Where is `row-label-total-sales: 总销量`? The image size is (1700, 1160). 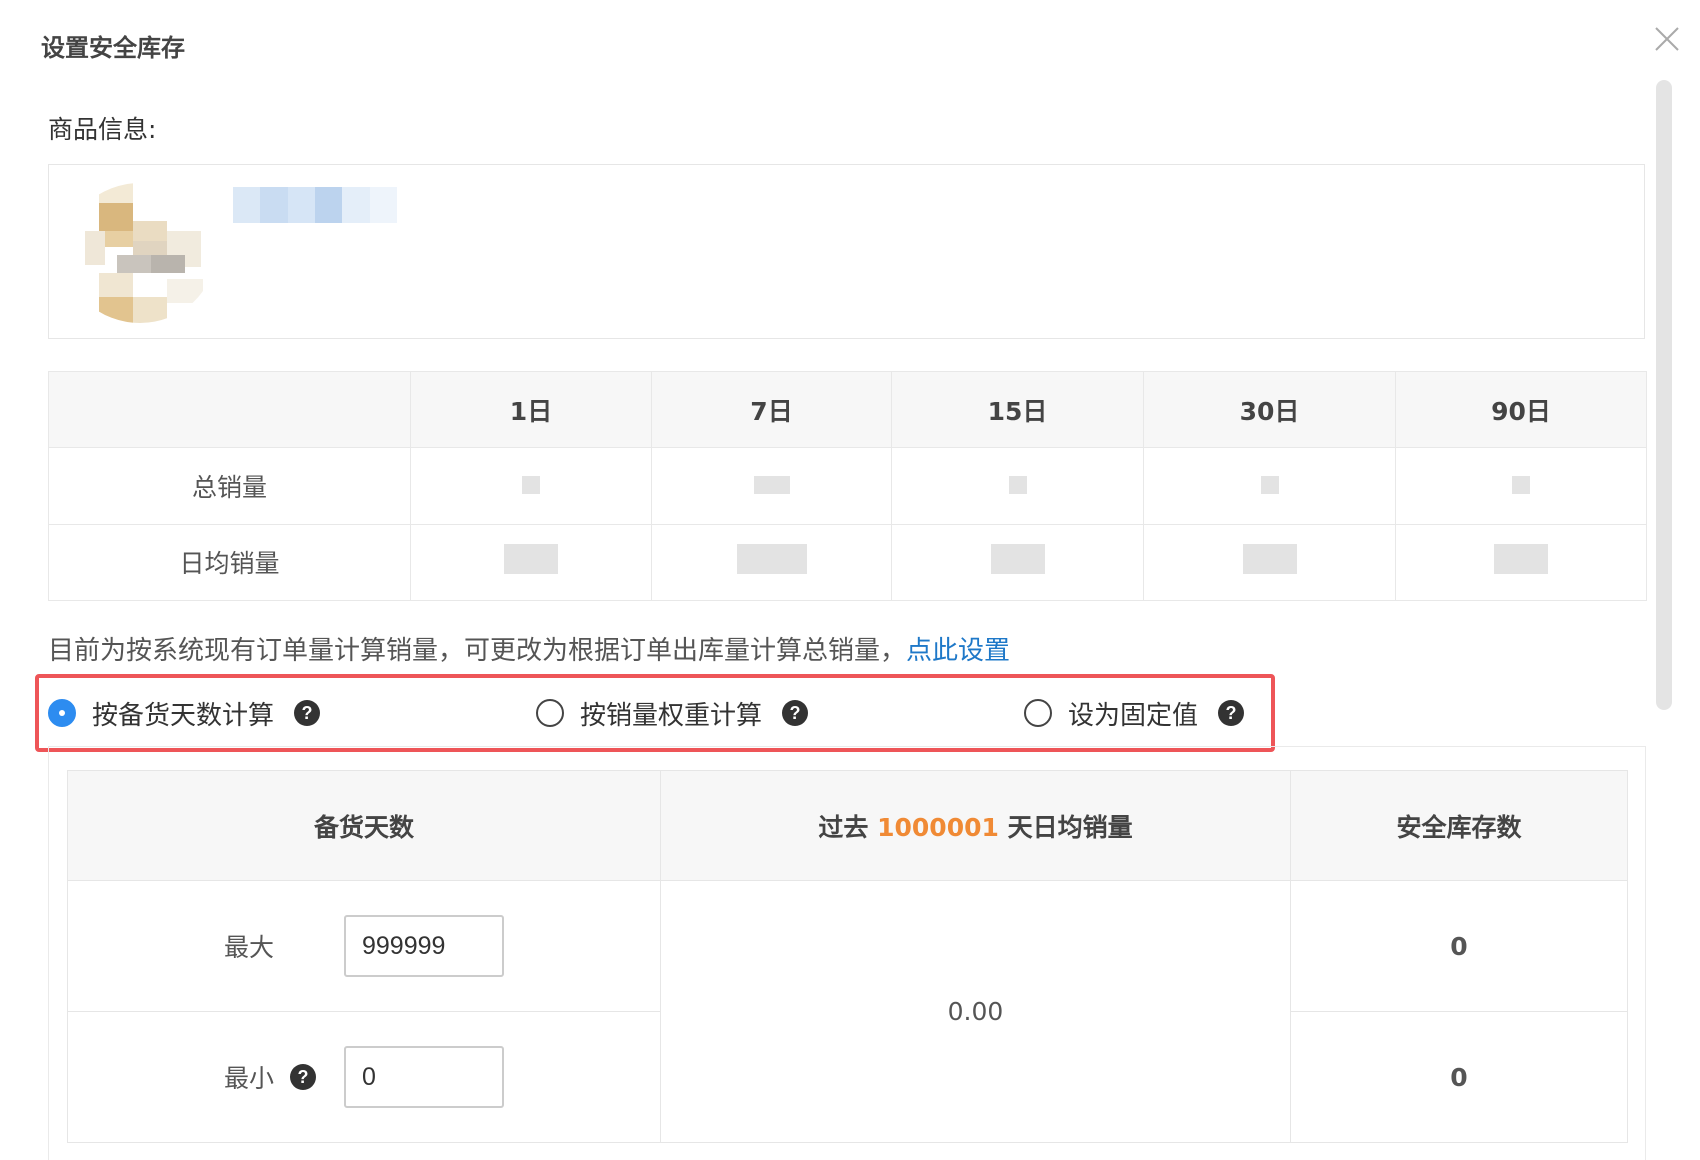
row-label-total-sales: 总销量 is located at coordinates (229, 486).